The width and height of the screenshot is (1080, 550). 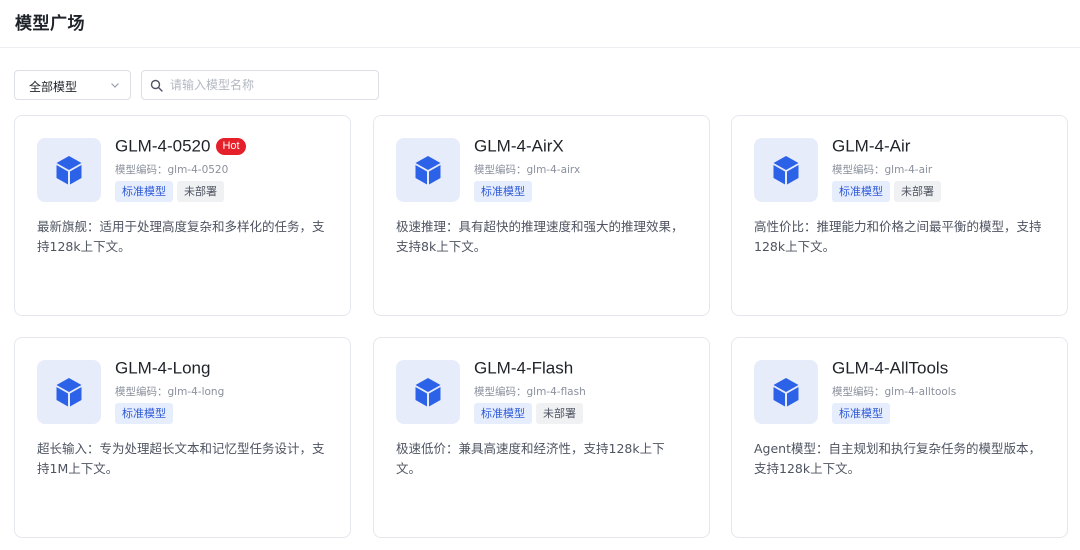 I want to click on chevron-down-icon, so click(x=115, y=85).